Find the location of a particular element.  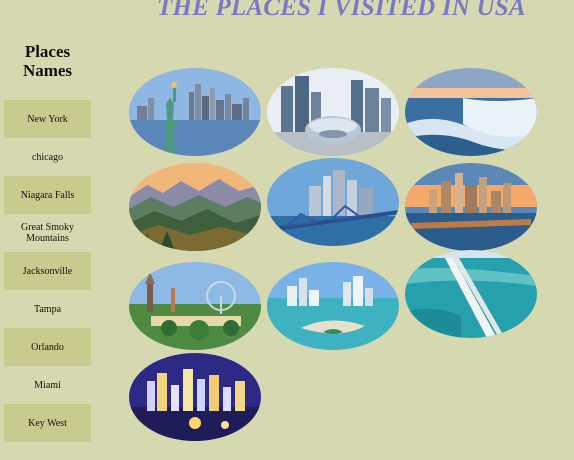

waterfall-icon is located at coordinates (471, 112).